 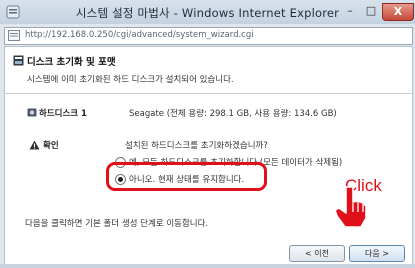 I want to click on close-button: X, so click(x=398, y=12).